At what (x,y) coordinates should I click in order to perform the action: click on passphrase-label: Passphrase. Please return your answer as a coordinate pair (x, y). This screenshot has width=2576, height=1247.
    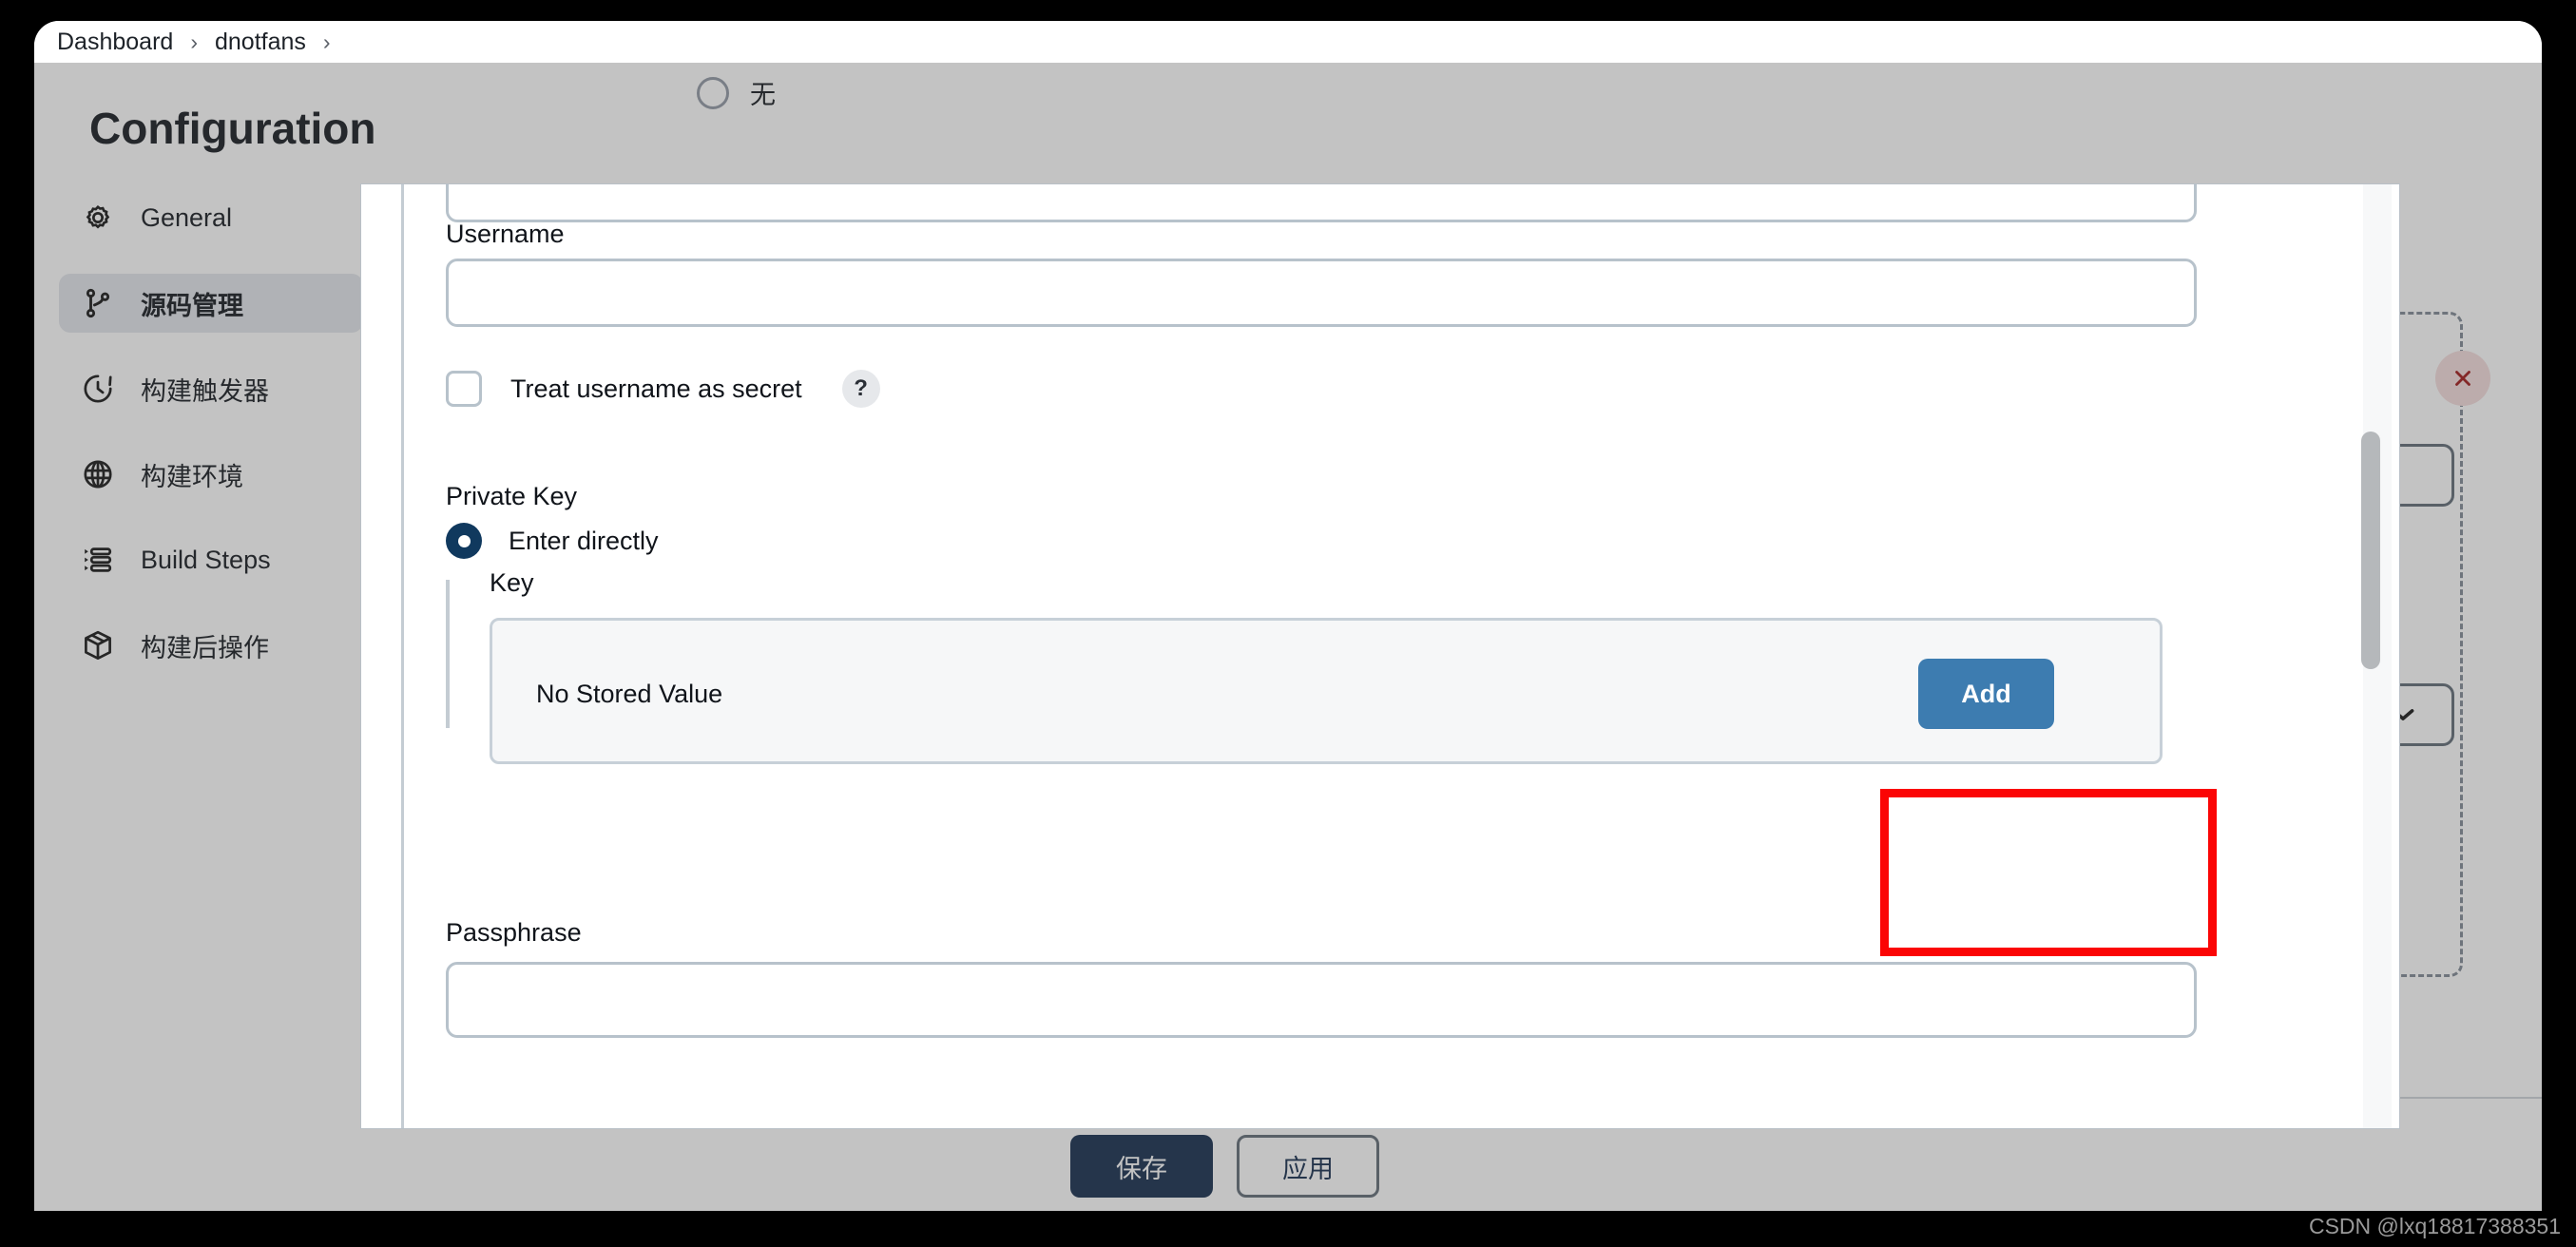
    Looking at the image, I should click on (514, 932).